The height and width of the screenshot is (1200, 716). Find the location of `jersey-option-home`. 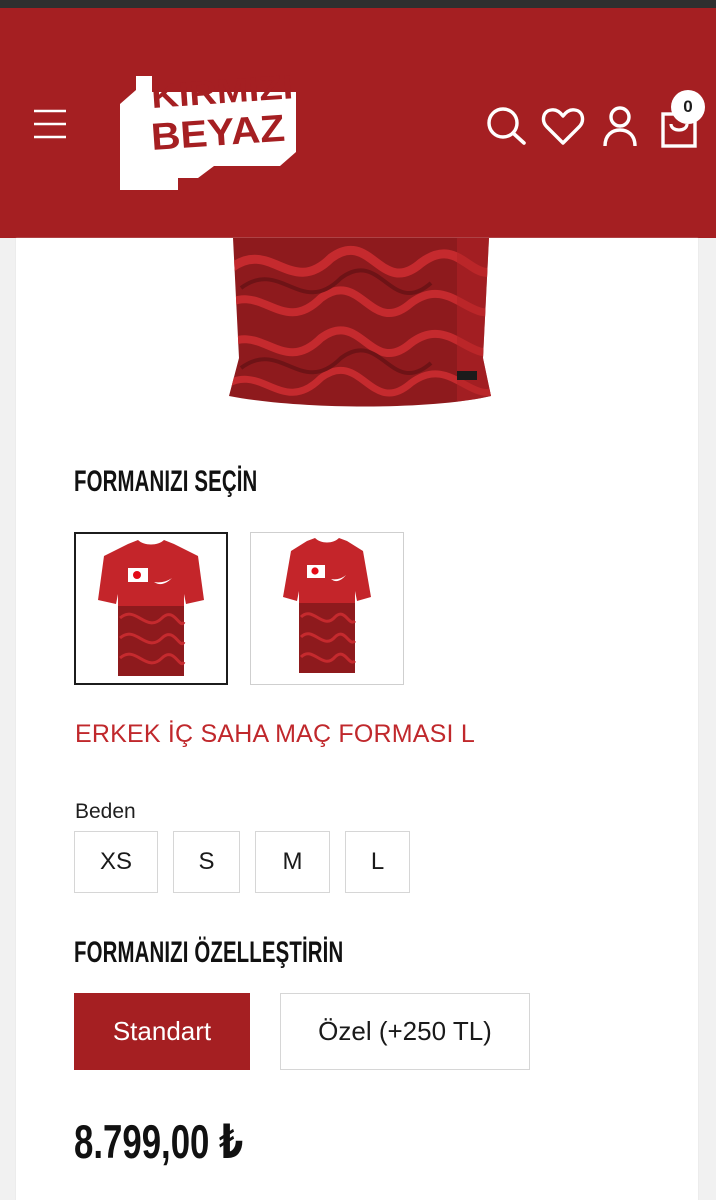

jersey-option-home is located at coordinates (151, 608).